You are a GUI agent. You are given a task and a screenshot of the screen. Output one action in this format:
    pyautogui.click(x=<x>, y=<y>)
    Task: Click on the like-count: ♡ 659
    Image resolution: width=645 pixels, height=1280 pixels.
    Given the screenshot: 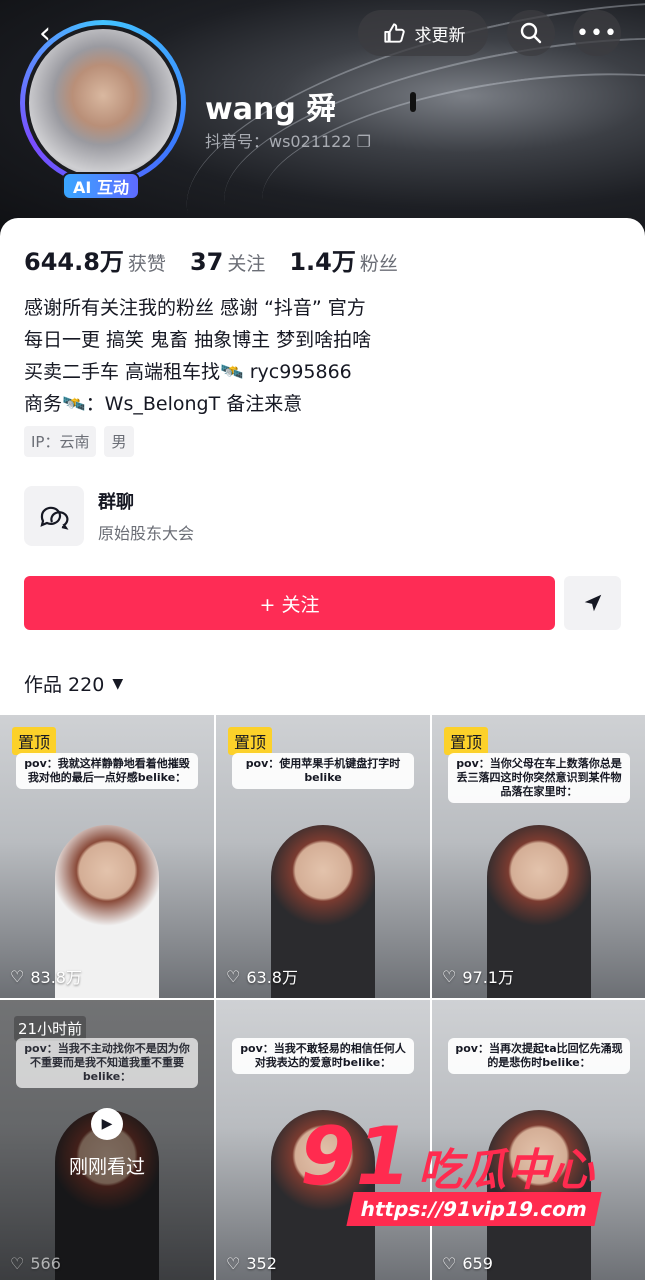 What is the action you would take?
    pyautogui.click(x=467, y=1263)
    